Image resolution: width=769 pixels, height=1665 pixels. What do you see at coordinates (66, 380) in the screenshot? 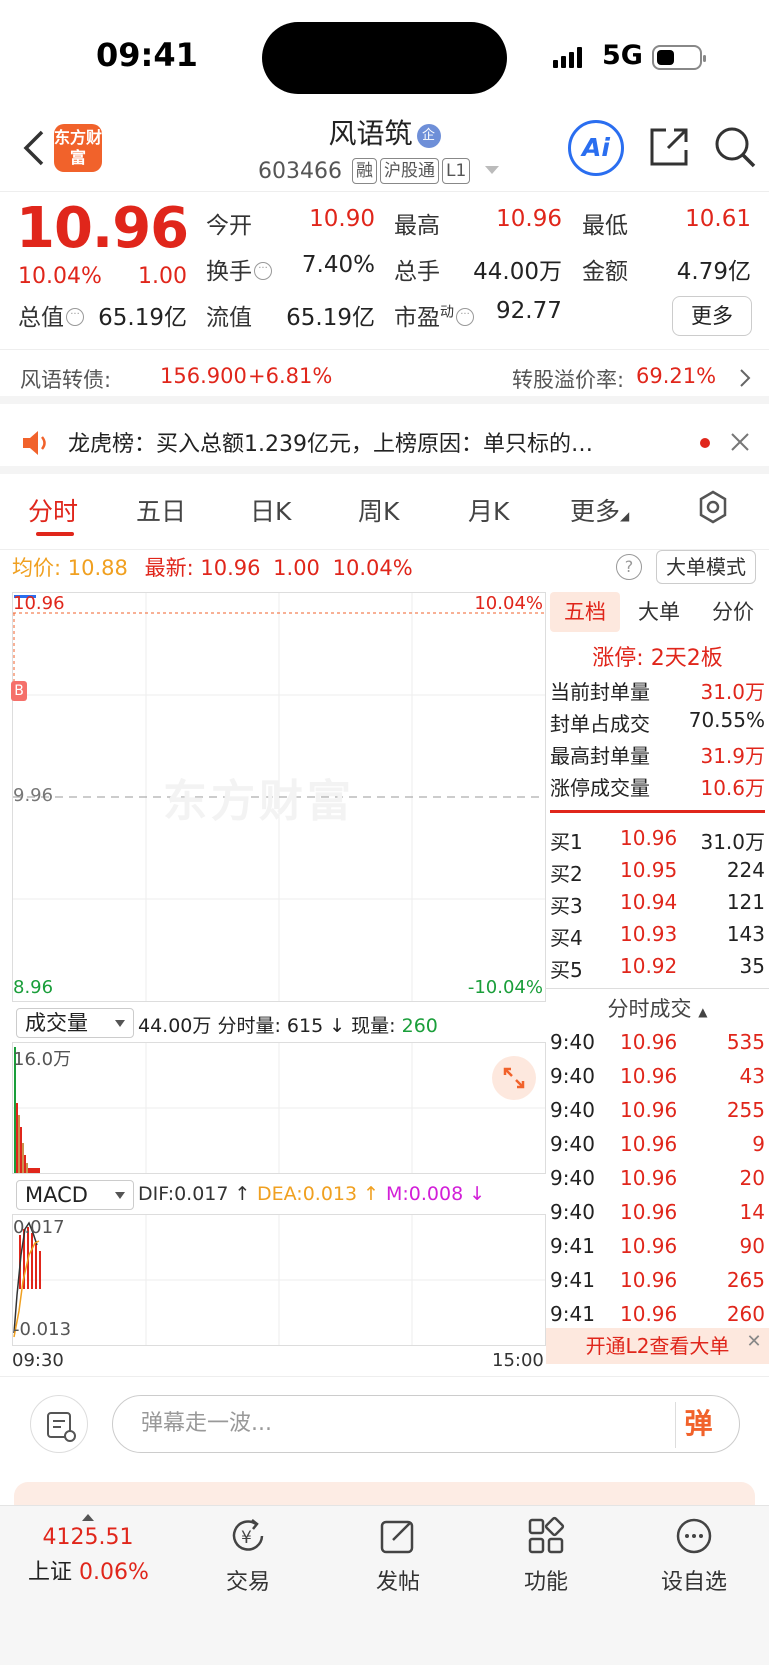
I see `bond-label: 风语转债:` at bounding box center [66, 380].